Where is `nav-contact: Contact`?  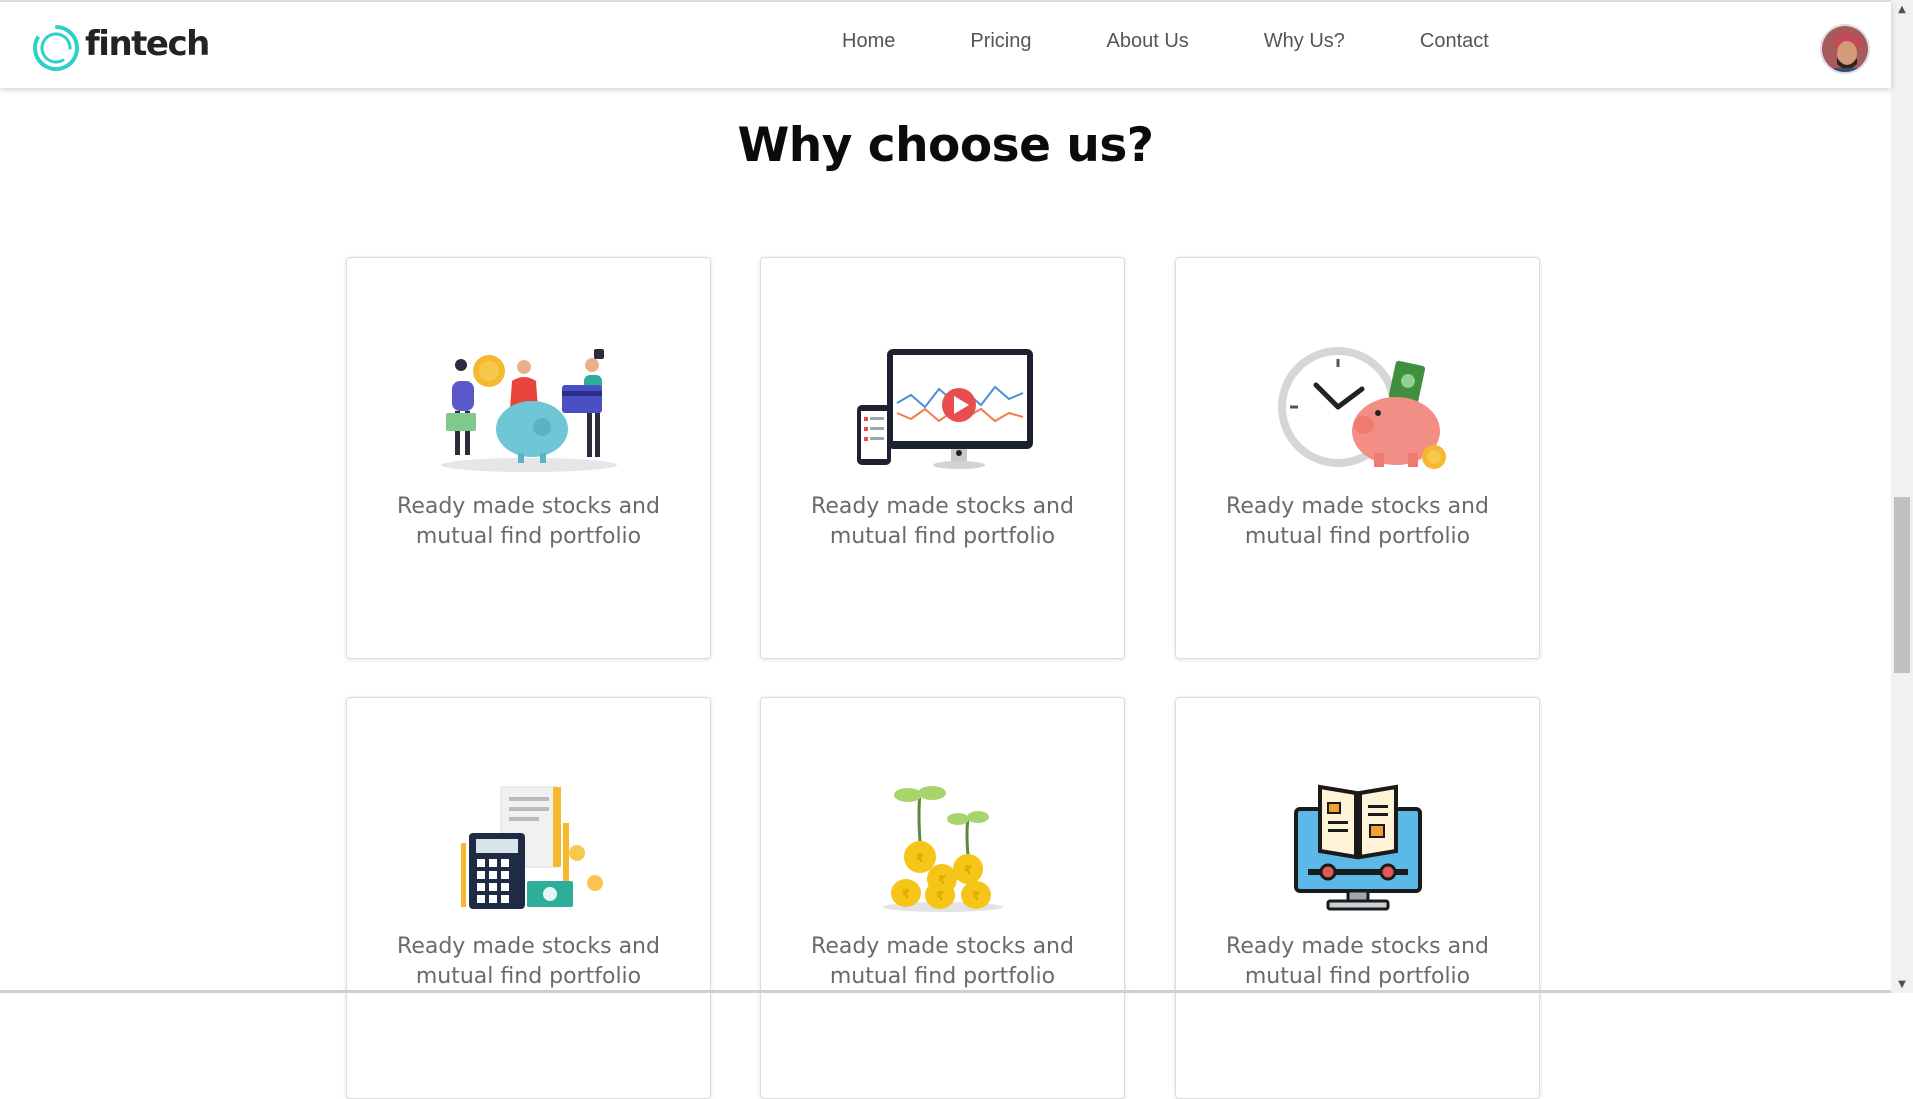
nav-contact: Contact is located at coordinates (1454, 41).